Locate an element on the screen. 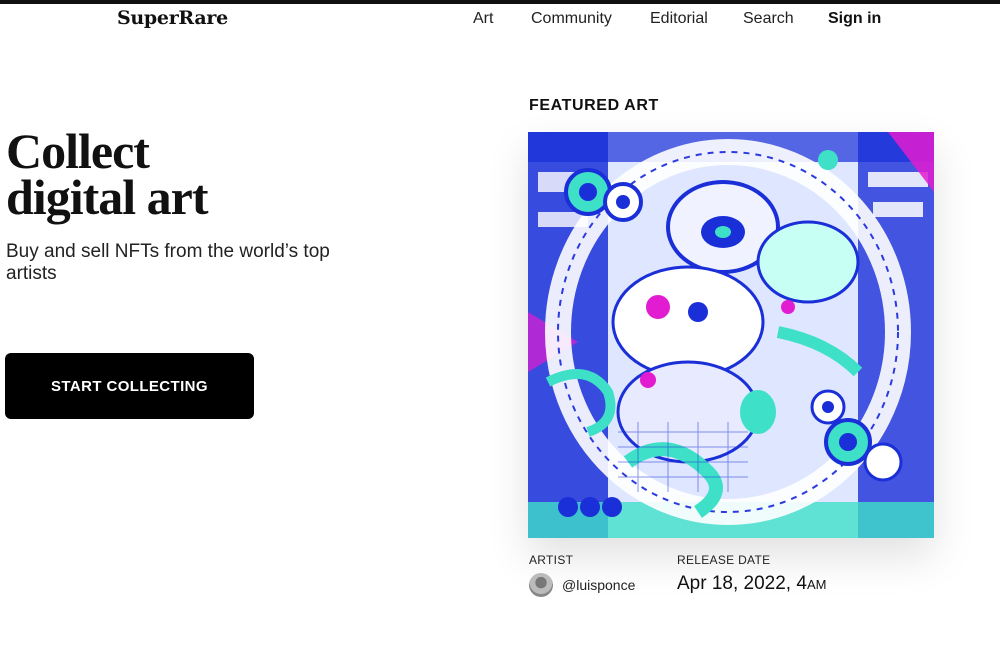 Image resolution: width=1000 pixels, height=645 pixels. nav-community: Community is located at coordinates (571, 19).